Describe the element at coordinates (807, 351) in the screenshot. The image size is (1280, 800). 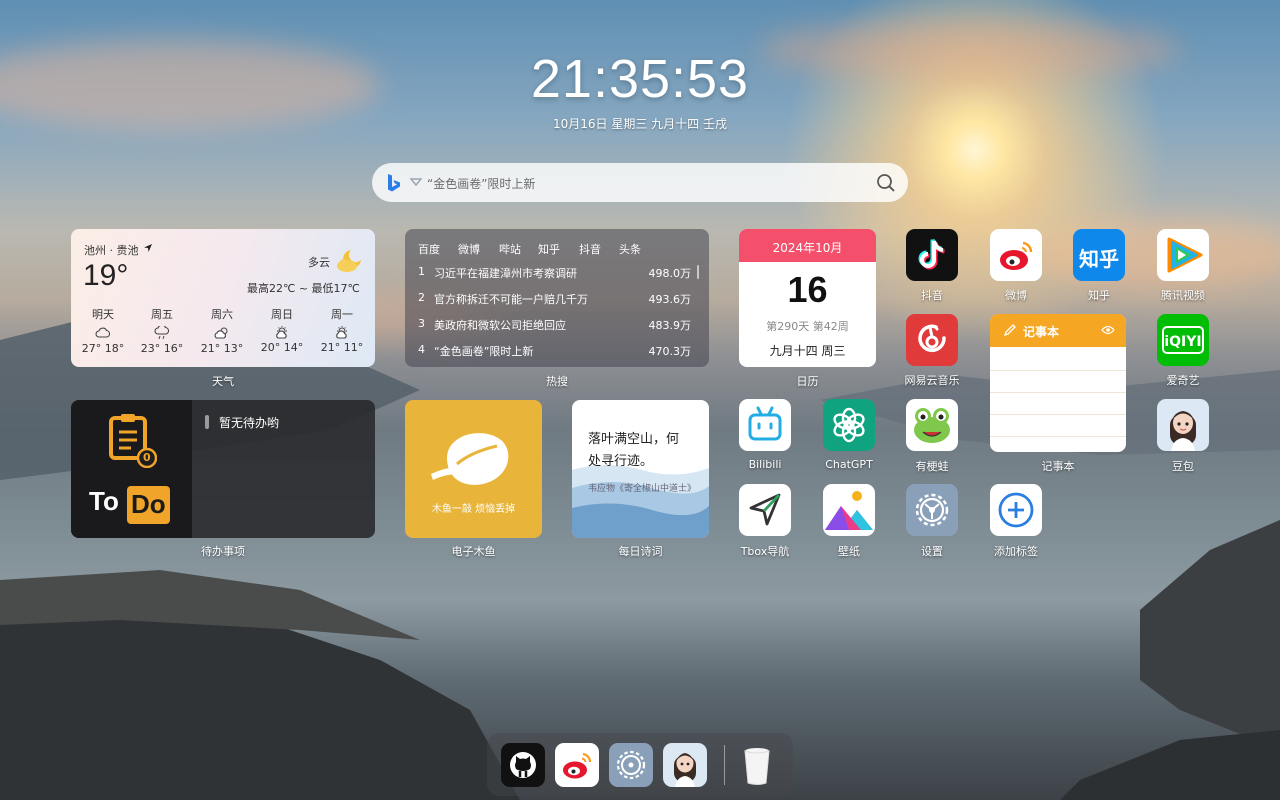
I see `calendar-lunar: 九月十四 周三` at that location.